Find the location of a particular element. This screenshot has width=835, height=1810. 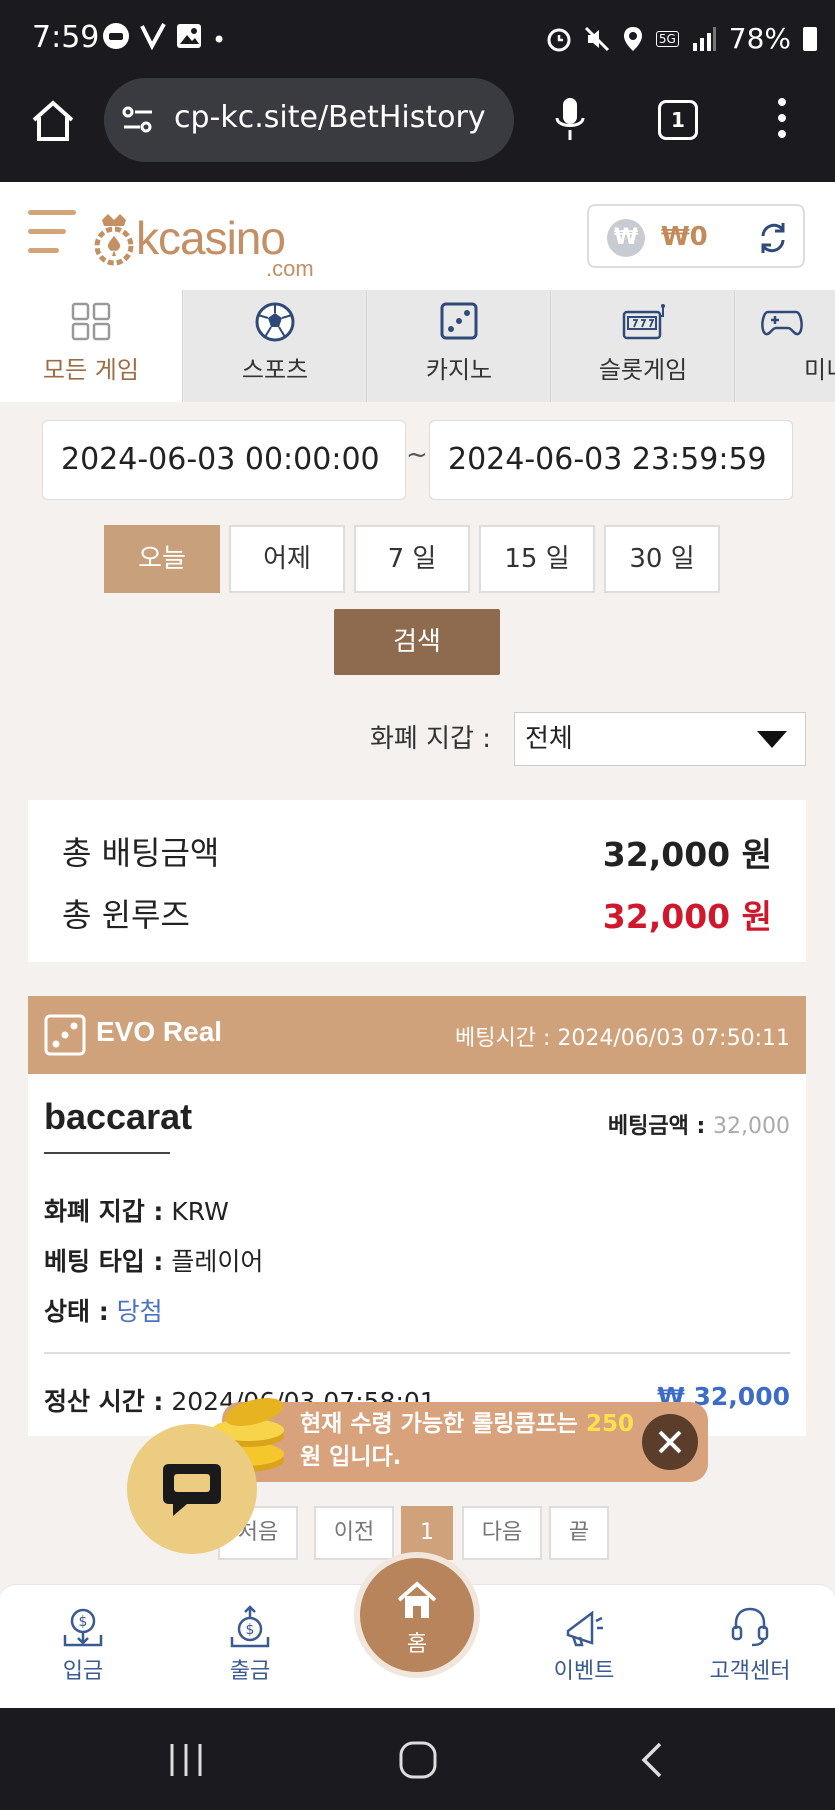

bet-type-field: 베팅 타입 : 플레이어 is located at coordinates (154, 1261).